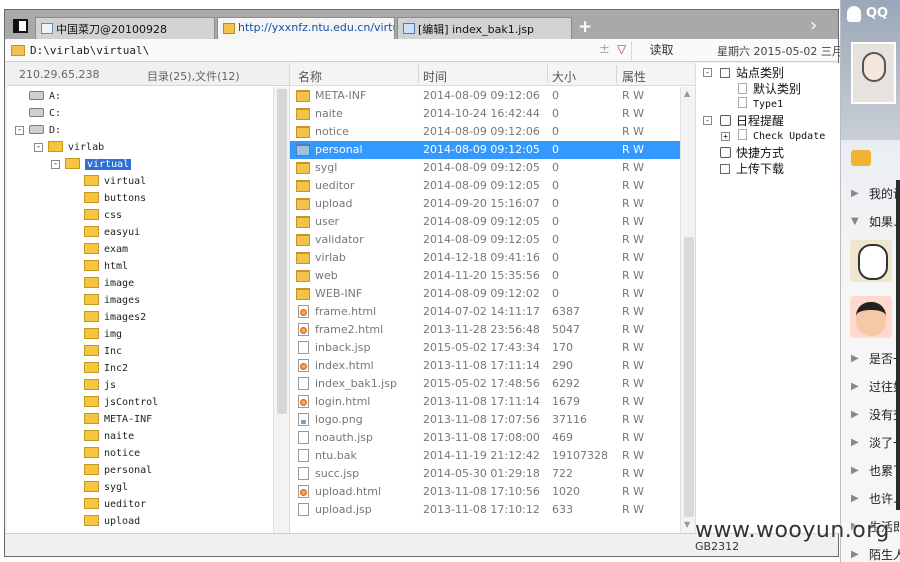  What do you see at coordinates (103, 351) in the screenshot?
I see `tree-node: Inc` at bounding box center [103, 351].